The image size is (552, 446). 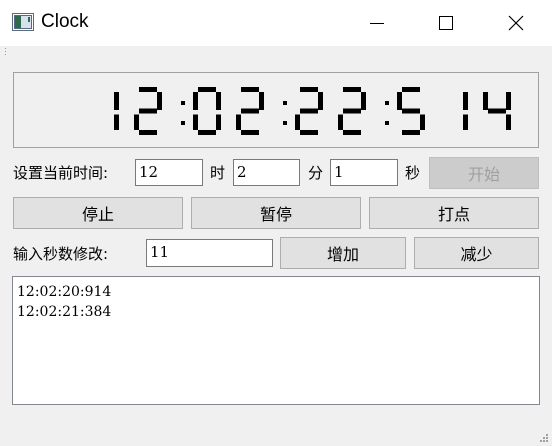 What do you see at coordinates (61, 254) in the screenshot?
I see `adjust-seconds-label: 输入秒数修改:` at bounding box center [61, 254].